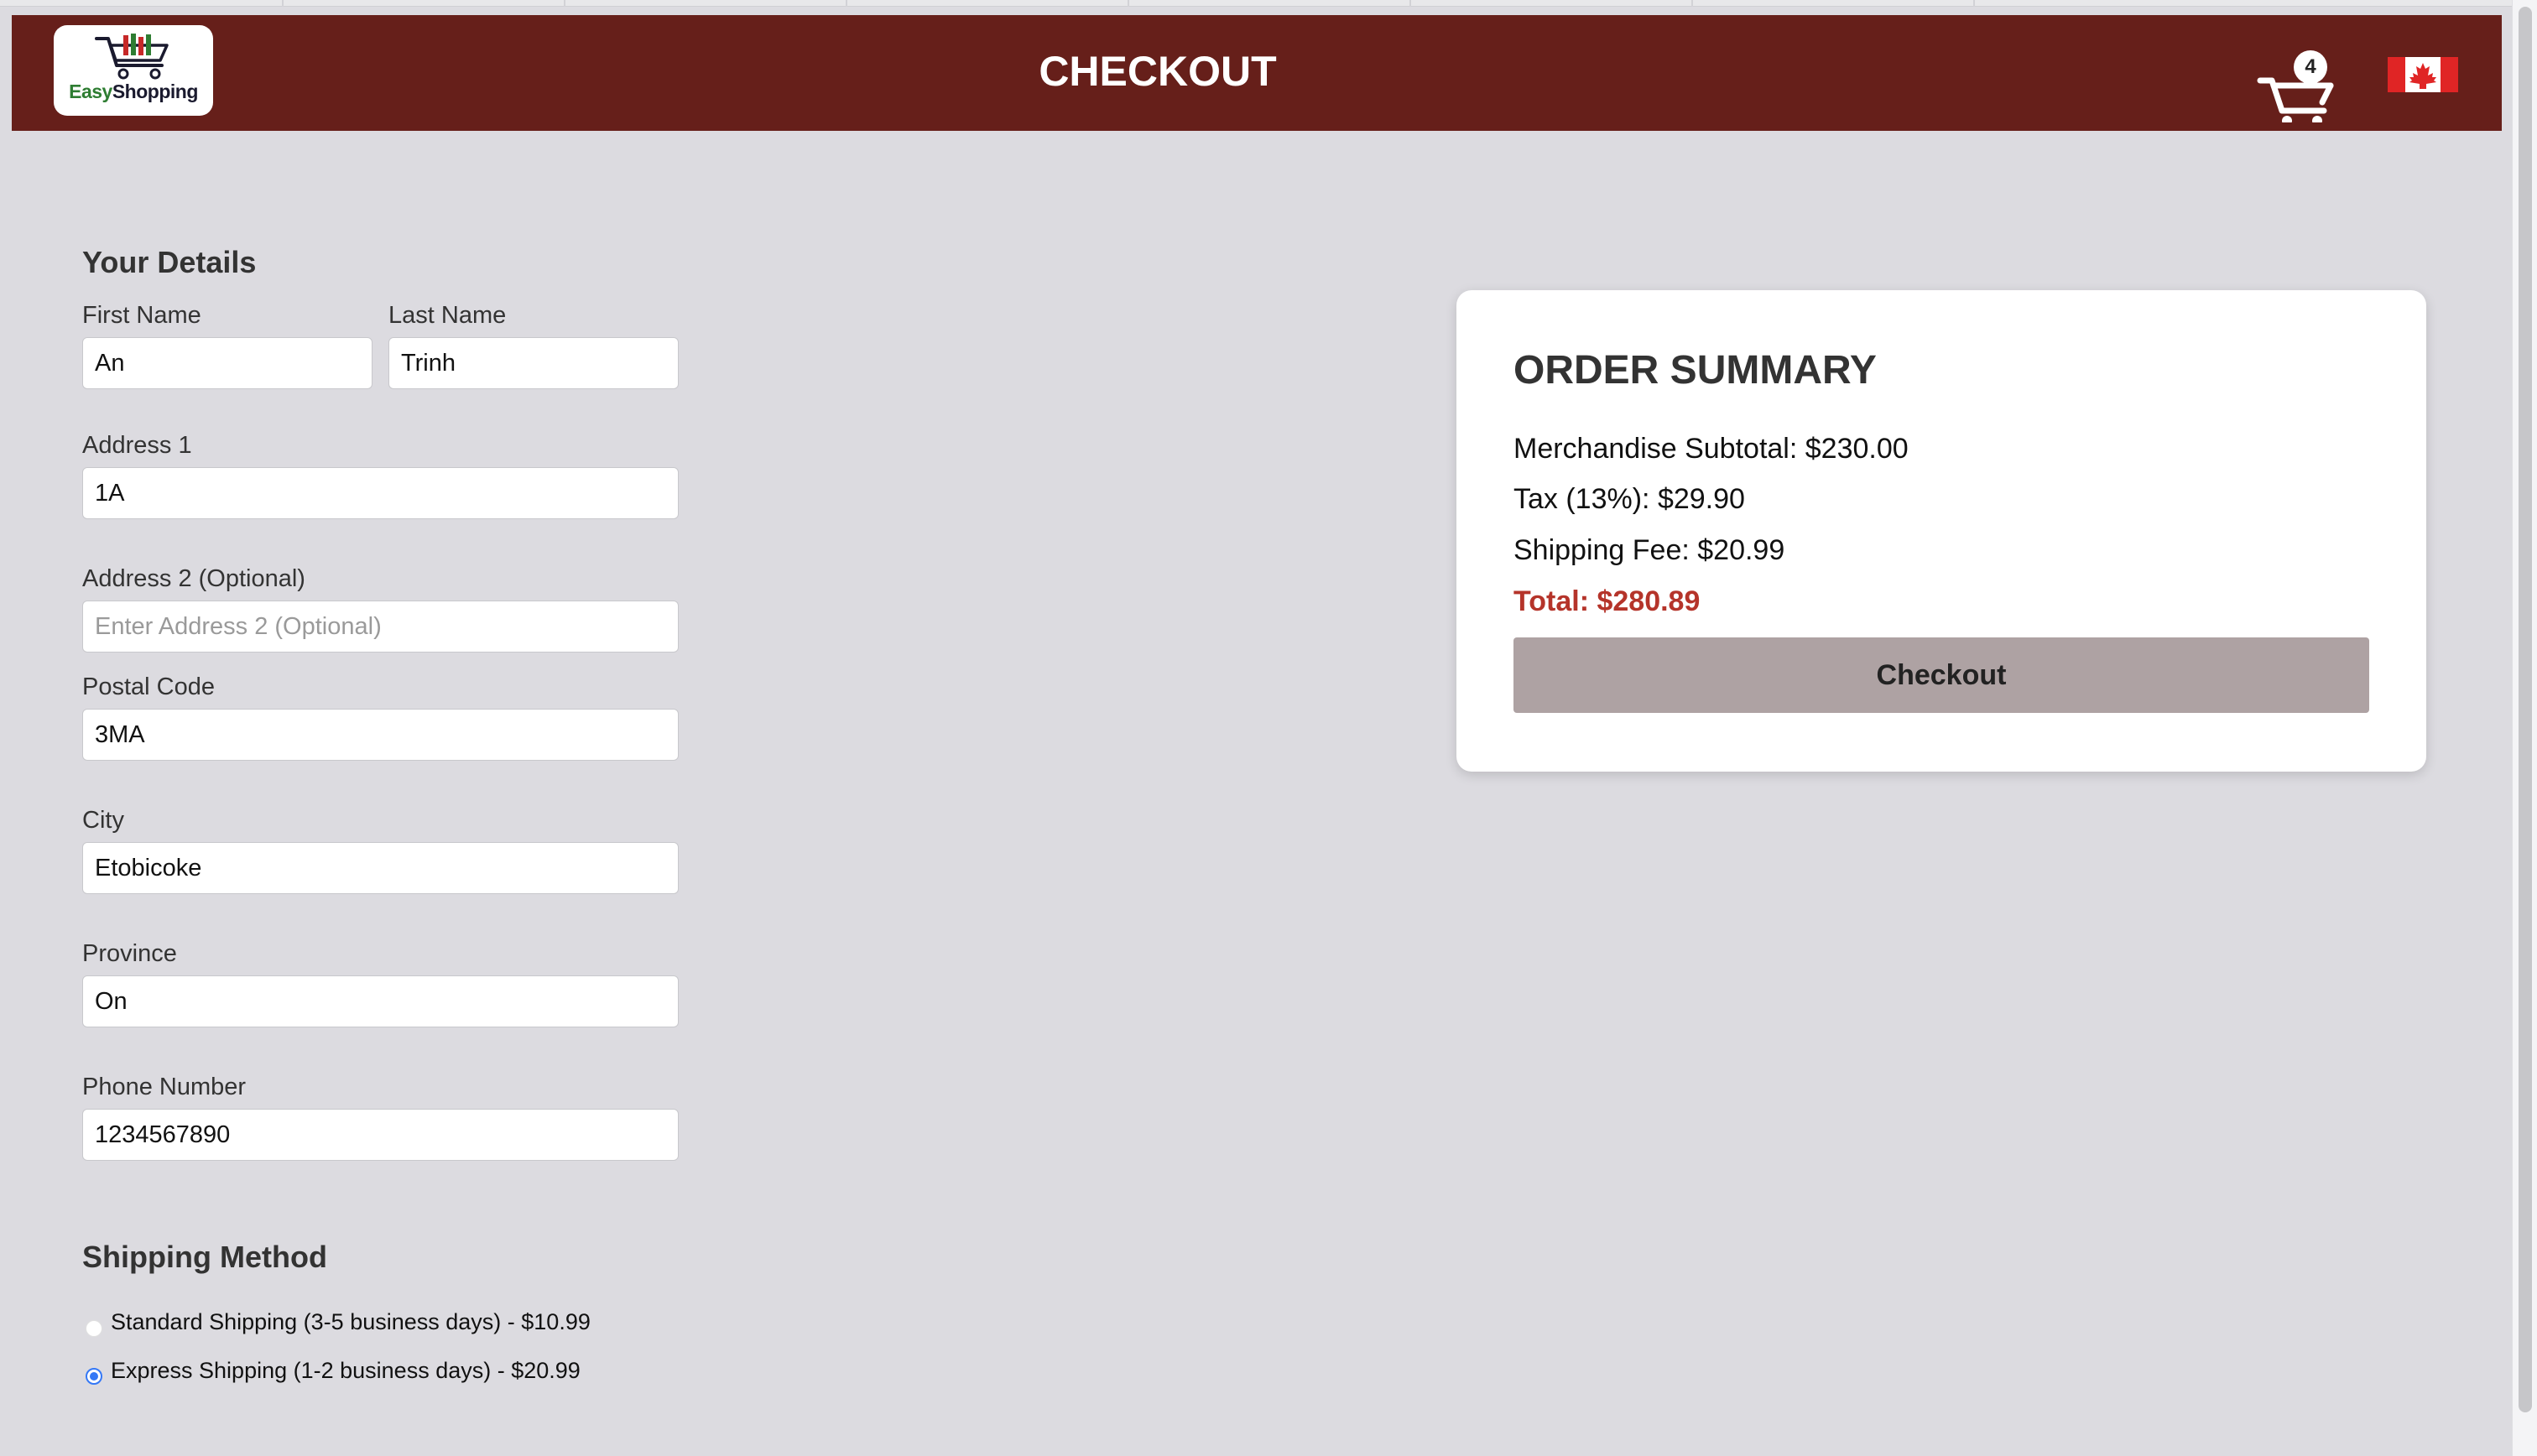 The image size is (2537, 1456). What do you see at coordinates (1629, 499) in the screenshot?
I see `tax-text: Tax (13%): $29.90` at bounding box center [1629, 499].